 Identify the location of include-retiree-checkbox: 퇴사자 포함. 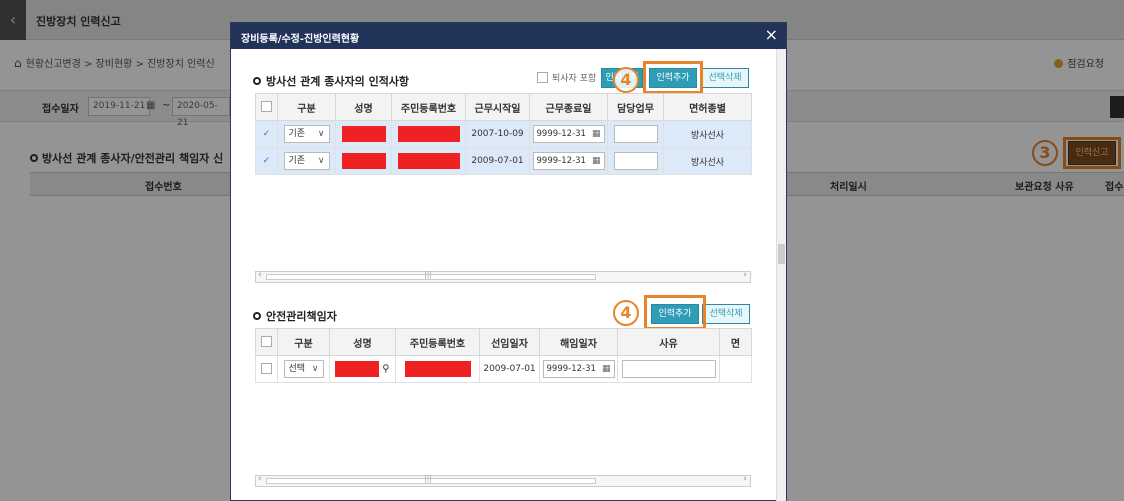
(566, 77).